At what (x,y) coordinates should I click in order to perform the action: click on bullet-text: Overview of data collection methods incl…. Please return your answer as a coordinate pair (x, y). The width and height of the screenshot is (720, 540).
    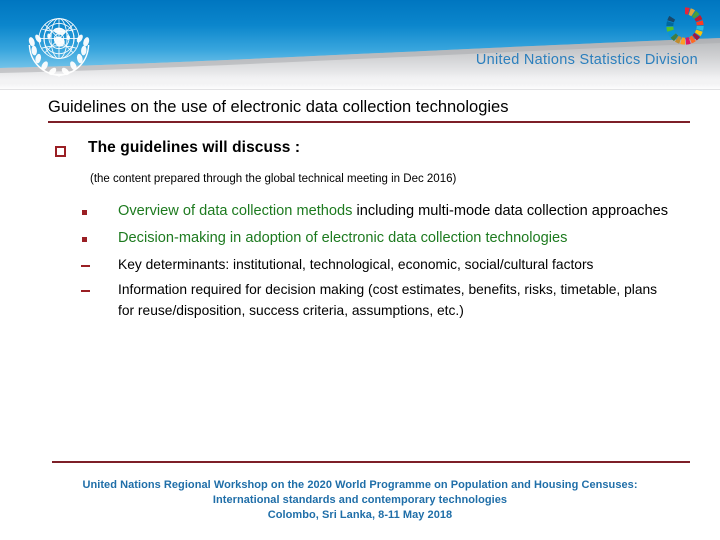
    Looking at the image, I should click on (393, 211).